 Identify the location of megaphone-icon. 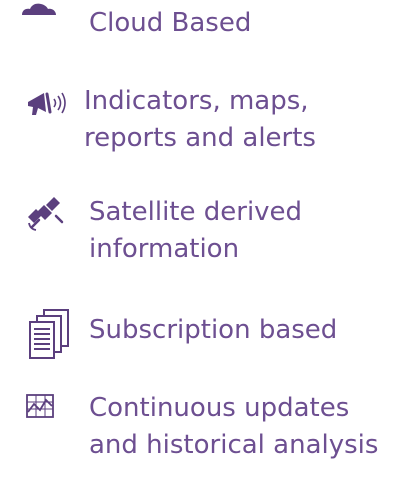
(48, 104).